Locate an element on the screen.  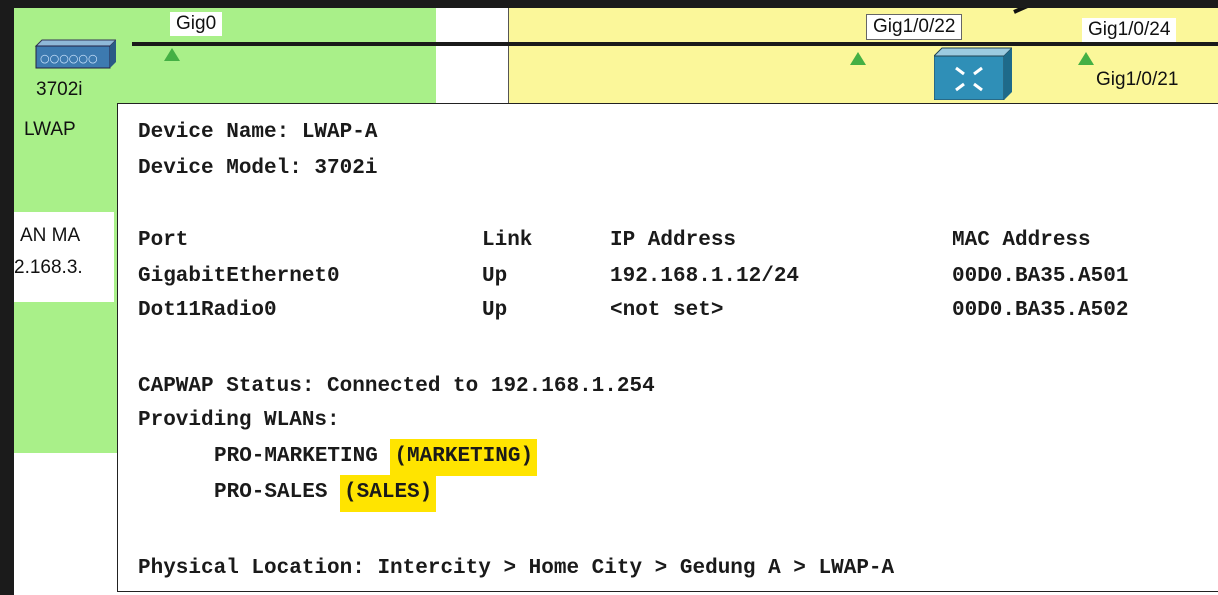
row-ip: 192.168.1.12/24 is located at coordinates (705, 276).